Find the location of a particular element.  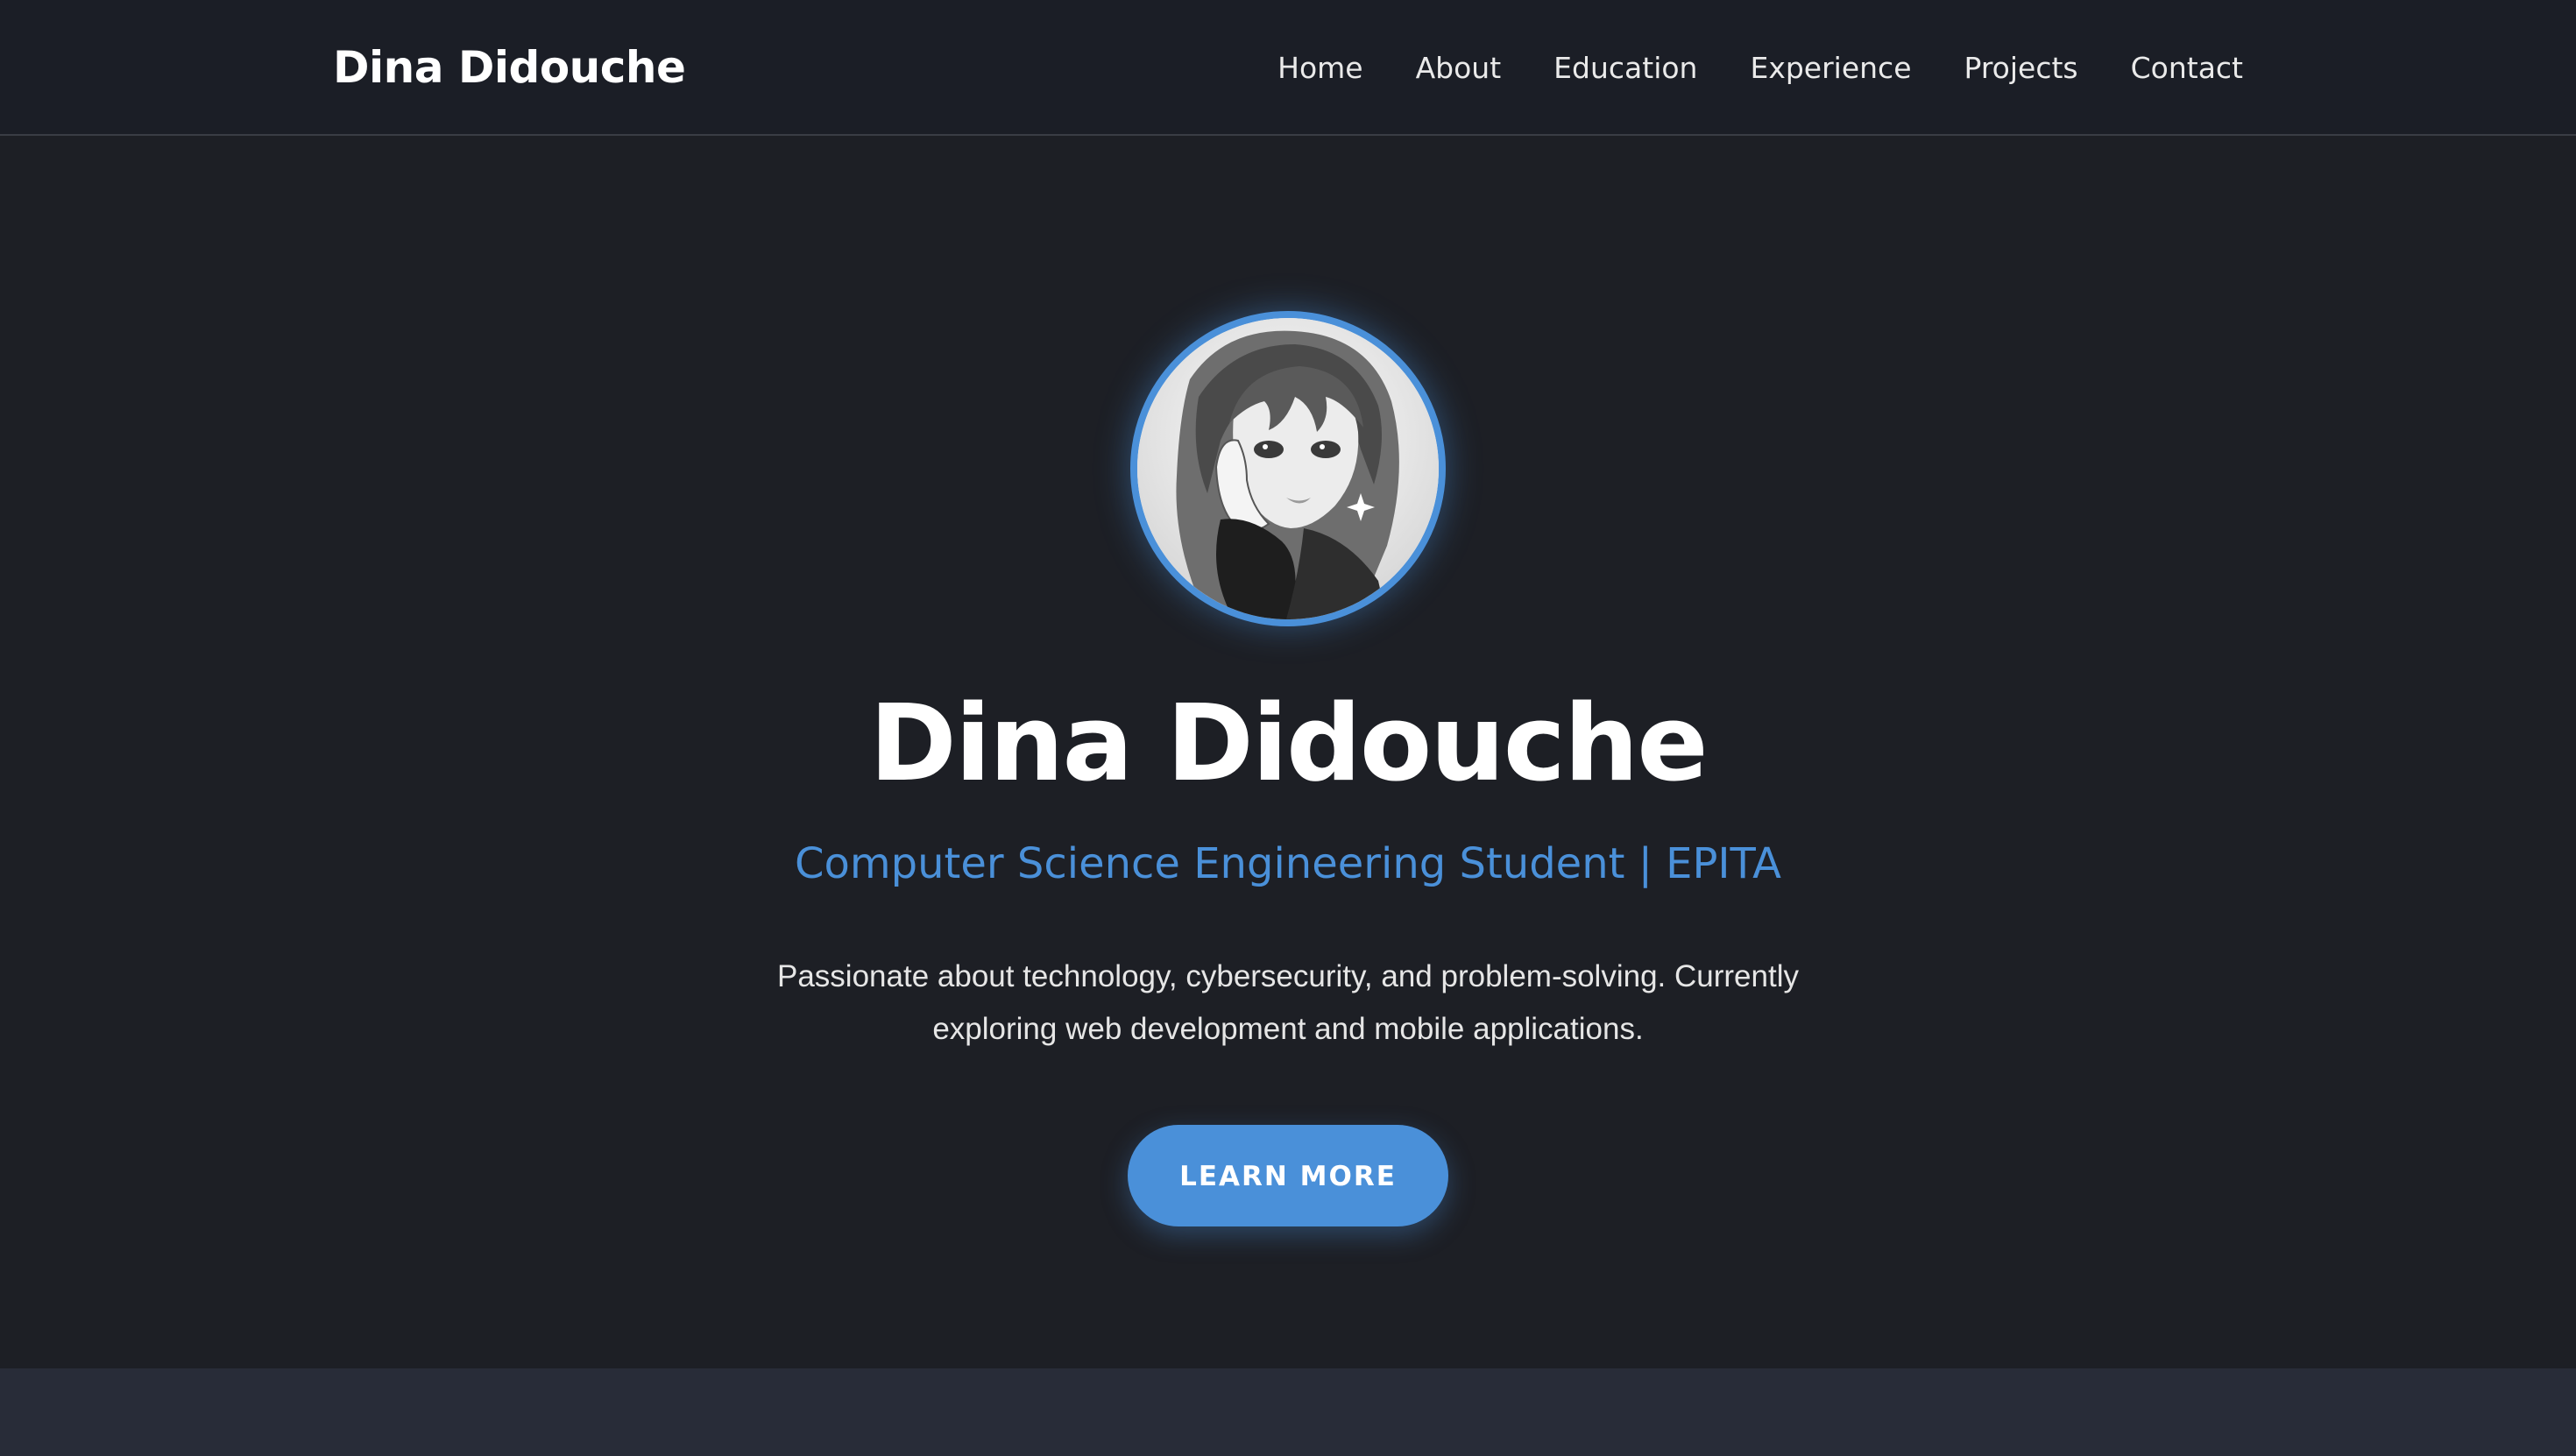

nav-link-projects: Projects is located at coordinates (2021, 68).